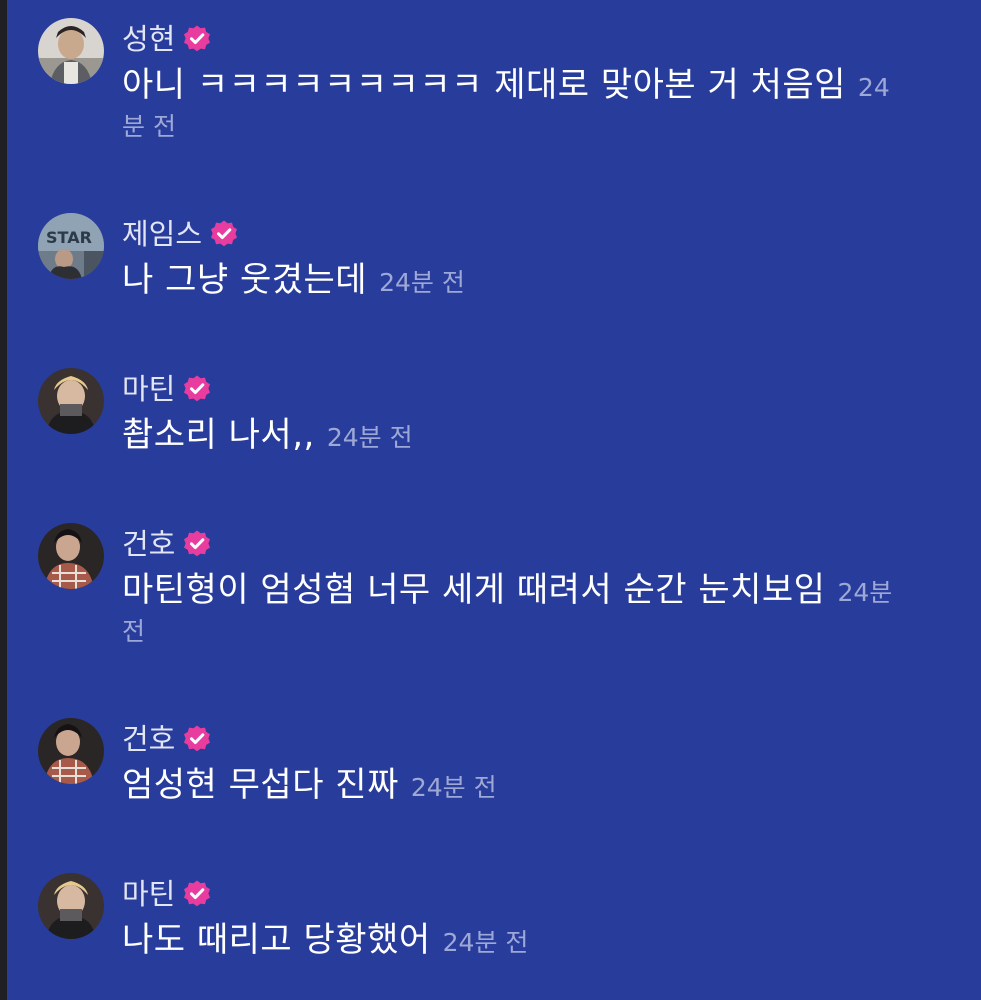 Image resolution: width=981 pixels, height=1000 pixels. What do you see at coordinates (873, 87) in the screenshot?
I see `comment-time: 24` at bounding box center [873, 87].